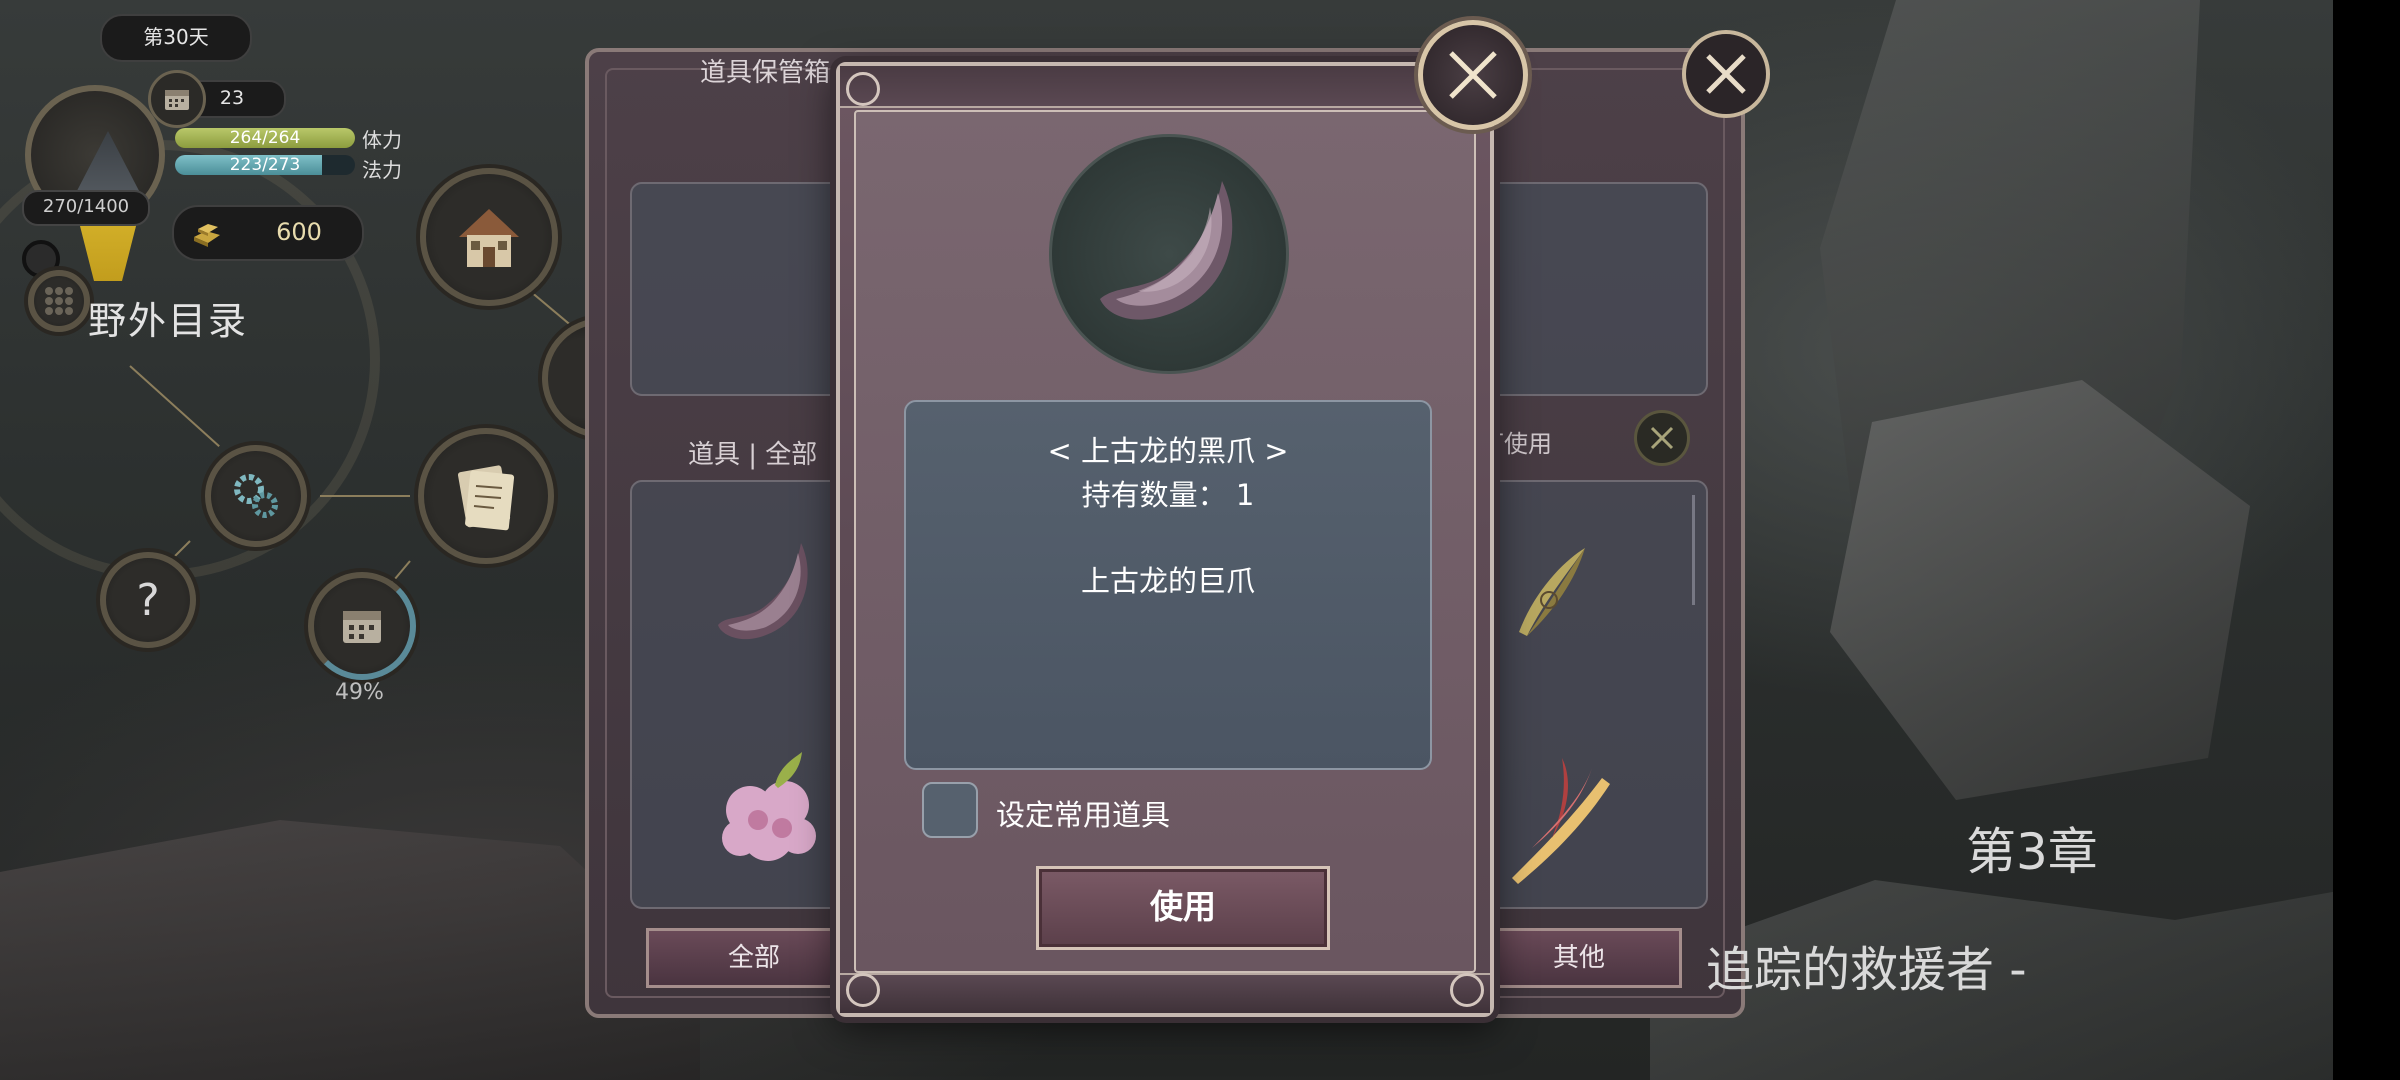 The height and width of the screenshot is (1080, 2400). I want to click on xp-counter: 270/1400, so click(86, 208).